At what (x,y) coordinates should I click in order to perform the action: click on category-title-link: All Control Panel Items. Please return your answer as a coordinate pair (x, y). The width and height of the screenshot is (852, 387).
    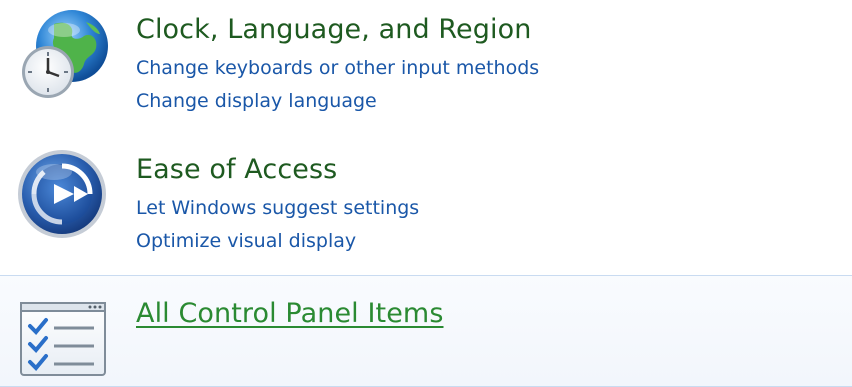
    Looking at the image, I should click on (290, 314).